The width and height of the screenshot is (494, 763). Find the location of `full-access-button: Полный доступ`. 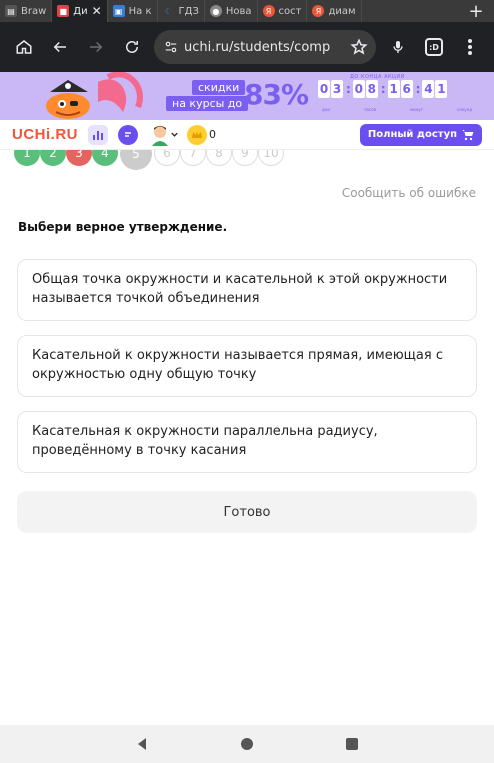

full-access-button: Полный доступ is located at coordinates (420, 134).